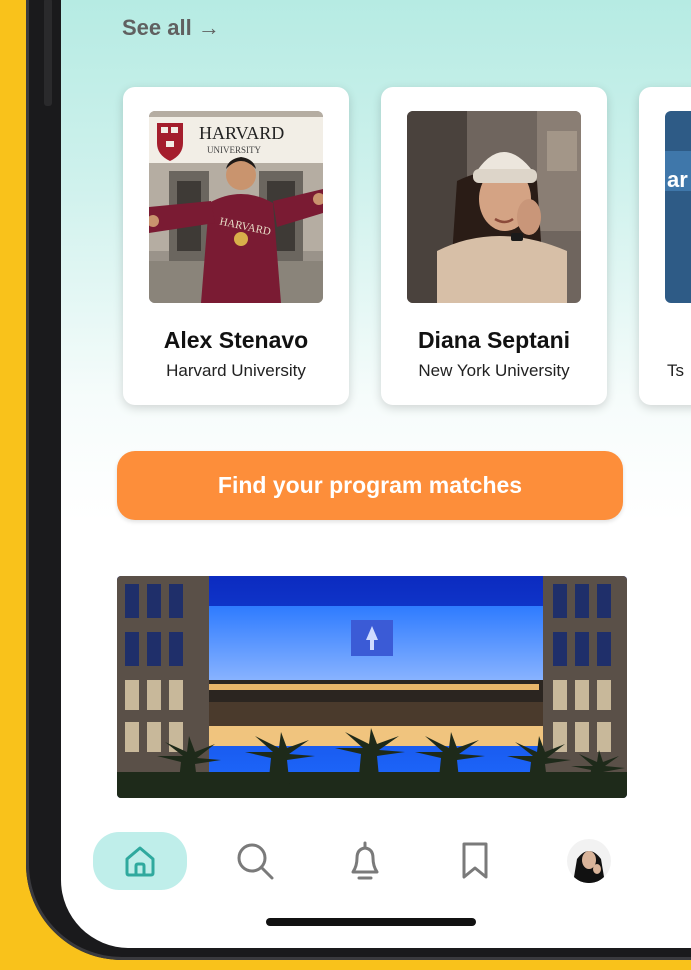  I want to click on profile-avatar, so click(589, 861).